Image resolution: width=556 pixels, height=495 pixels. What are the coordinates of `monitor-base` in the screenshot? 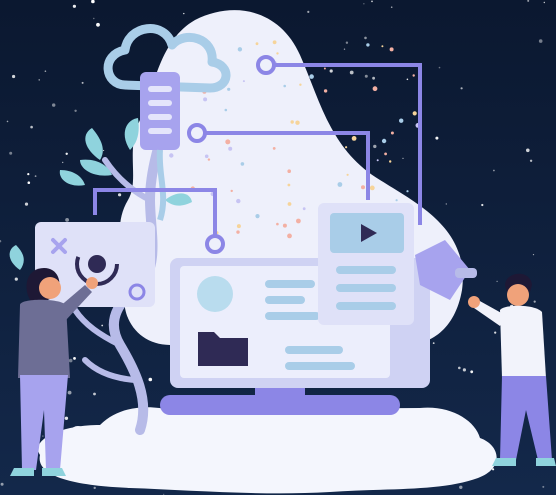 It's located at (280, 405).